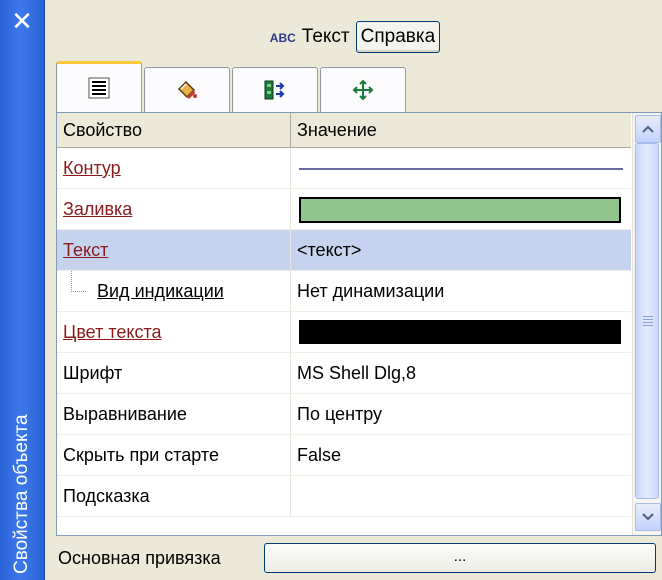 The image size is (662, 580). Describe the element at coordinates (461, 130) in the screenshot. I see `column-header-value: Значение` at that location.